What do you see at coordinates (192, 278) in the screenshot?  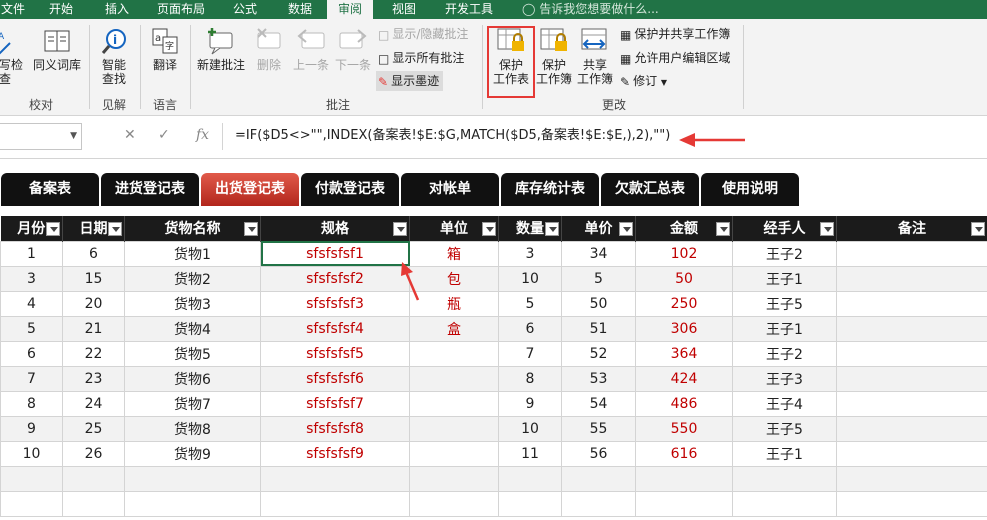 I see `table-cell: 货物2` at bounding box center [192, 278].